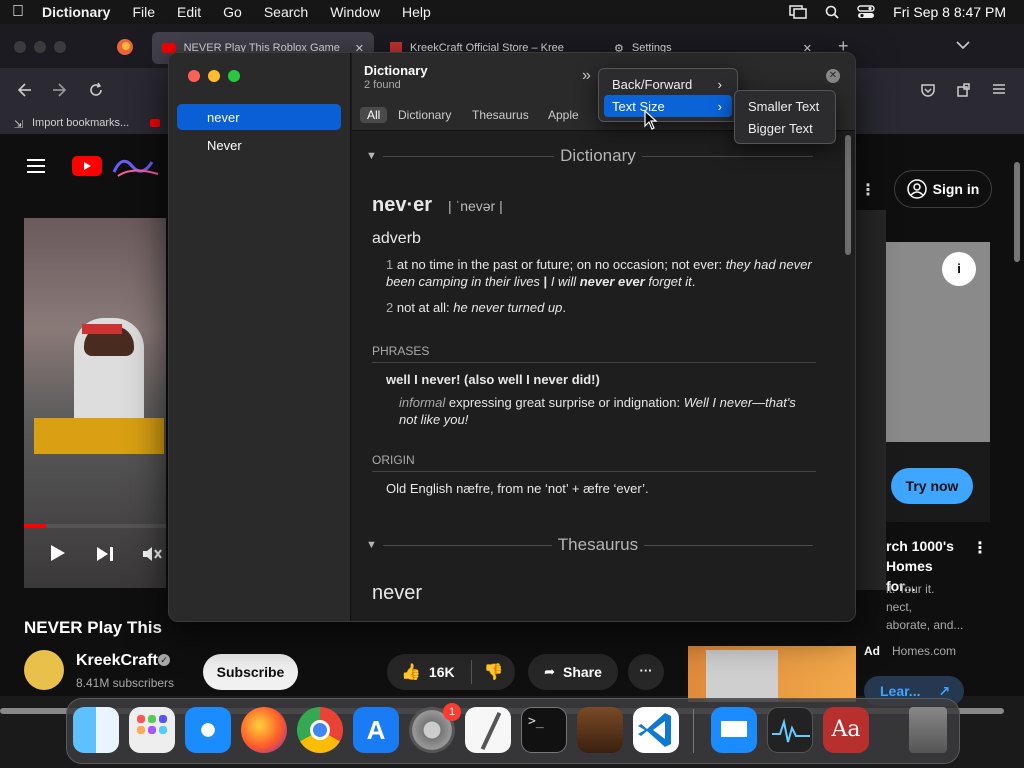 The height and width of the screenshot is (768, 1024). I want to click on window-title: Dictionary, so click(396, 70).